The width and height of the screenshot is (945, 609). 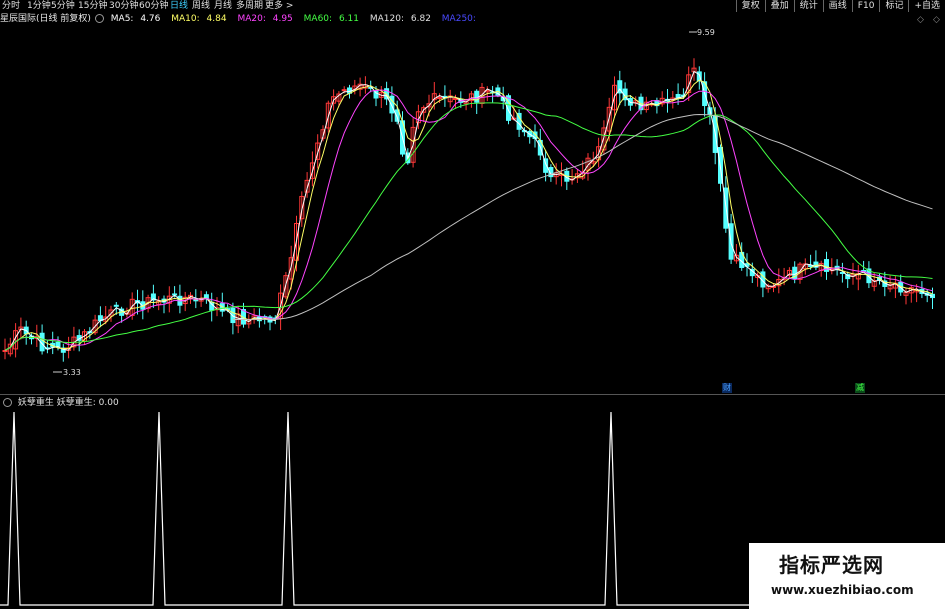 What do you see at coordinates (92, 6) in the screenshot?
I see `tab-15min: 15分钟` at bounding box center [92, 6].